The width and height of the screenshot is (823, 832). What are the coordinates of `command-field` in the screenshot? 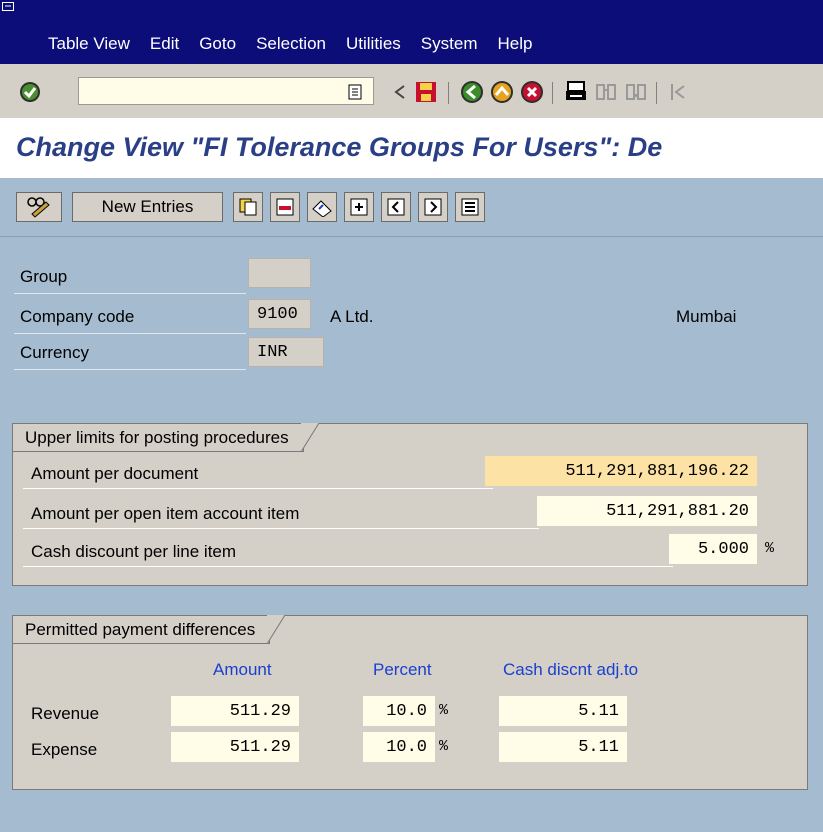 It's located at (226, 91).